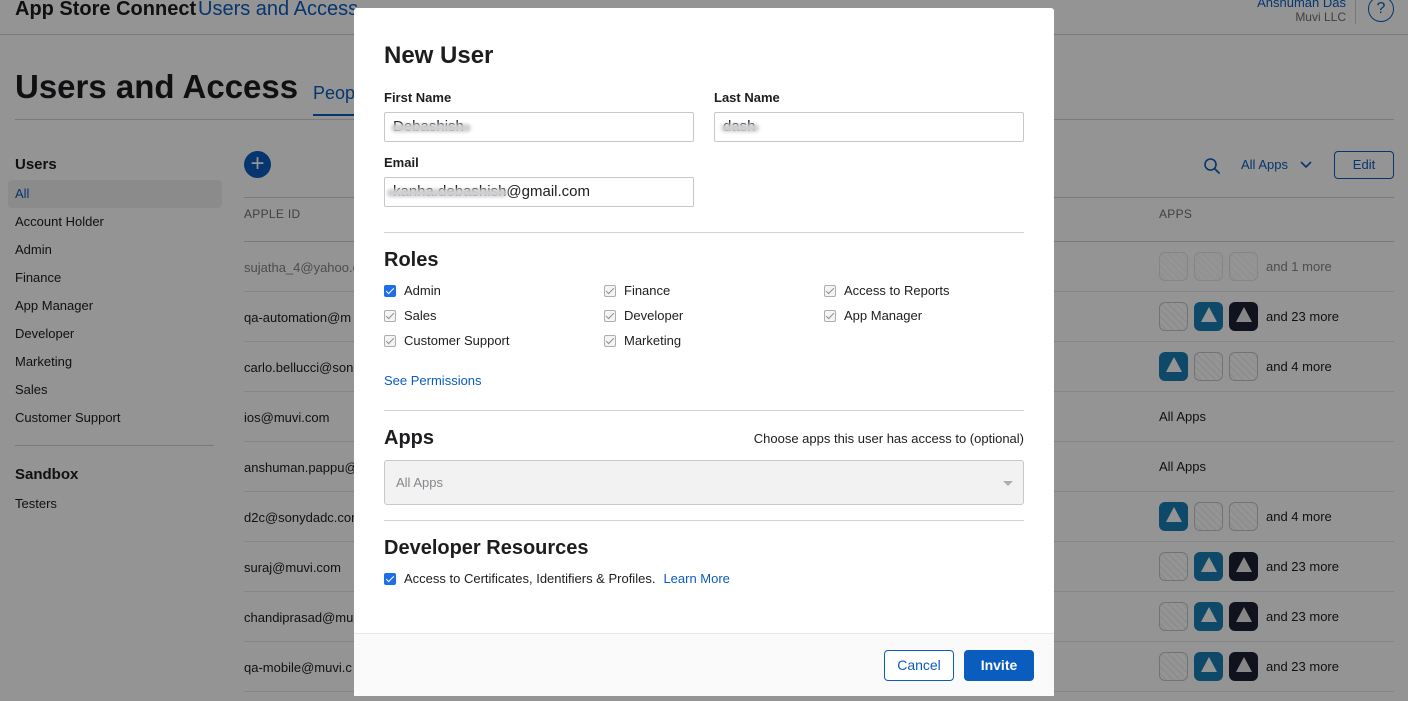 This screenshot has width=1408, height=701. Describe the element at coordinates (539, 192) in the screenshot. I see `email-field: kanha.debashish@gmail.com` at that location.